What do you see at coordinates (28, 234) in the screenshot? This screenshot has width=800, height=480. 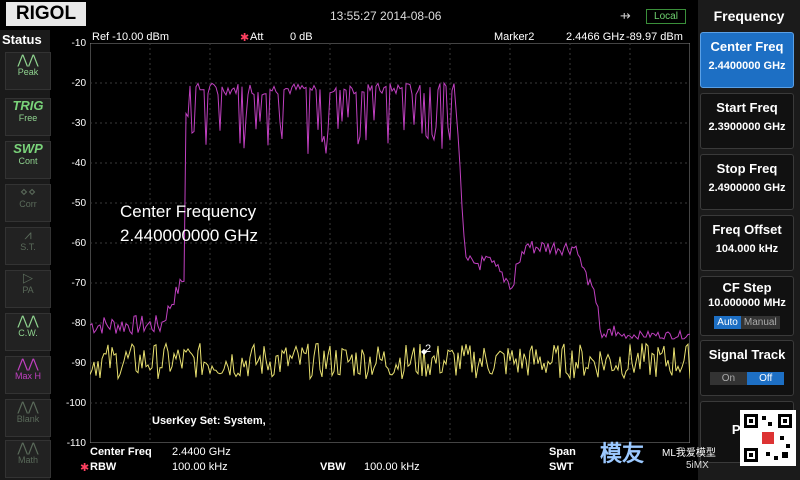 I see `st-icon: ⩘` at bounding box center [28, 234].